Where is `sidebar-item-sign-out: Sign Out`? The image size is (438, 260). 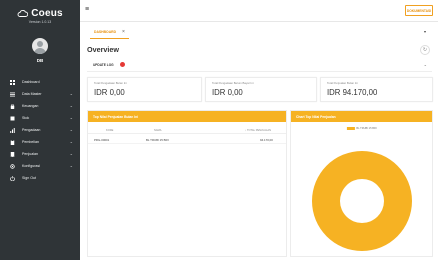 sidebar-item-sign-out: Sign Out is located at coordinates (40, 178).